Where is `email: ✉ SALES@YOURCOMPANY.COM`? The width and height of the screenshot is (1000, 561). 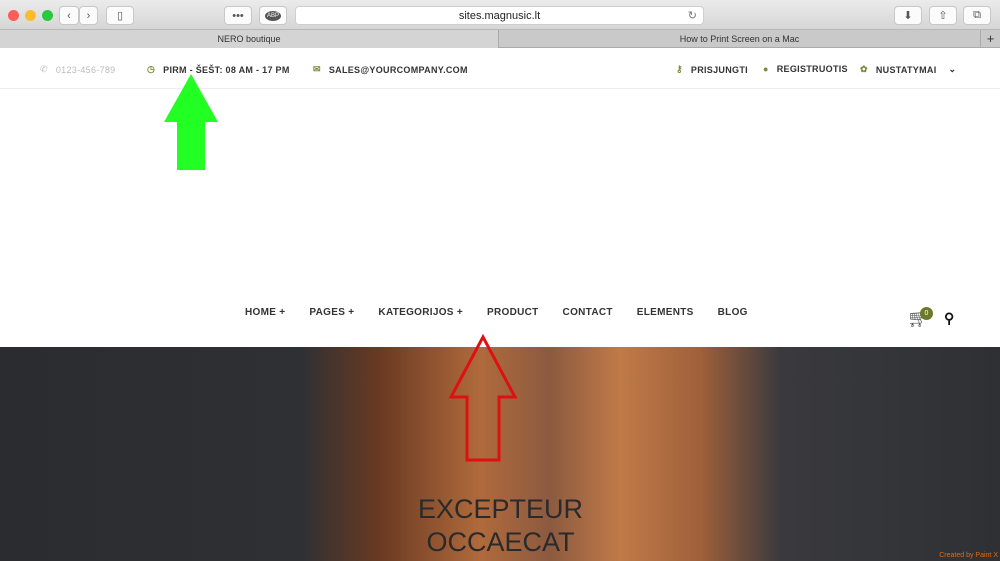
email: ✉ SALES@YOURCOMPANY.COM is located at coordinates (390, 69).